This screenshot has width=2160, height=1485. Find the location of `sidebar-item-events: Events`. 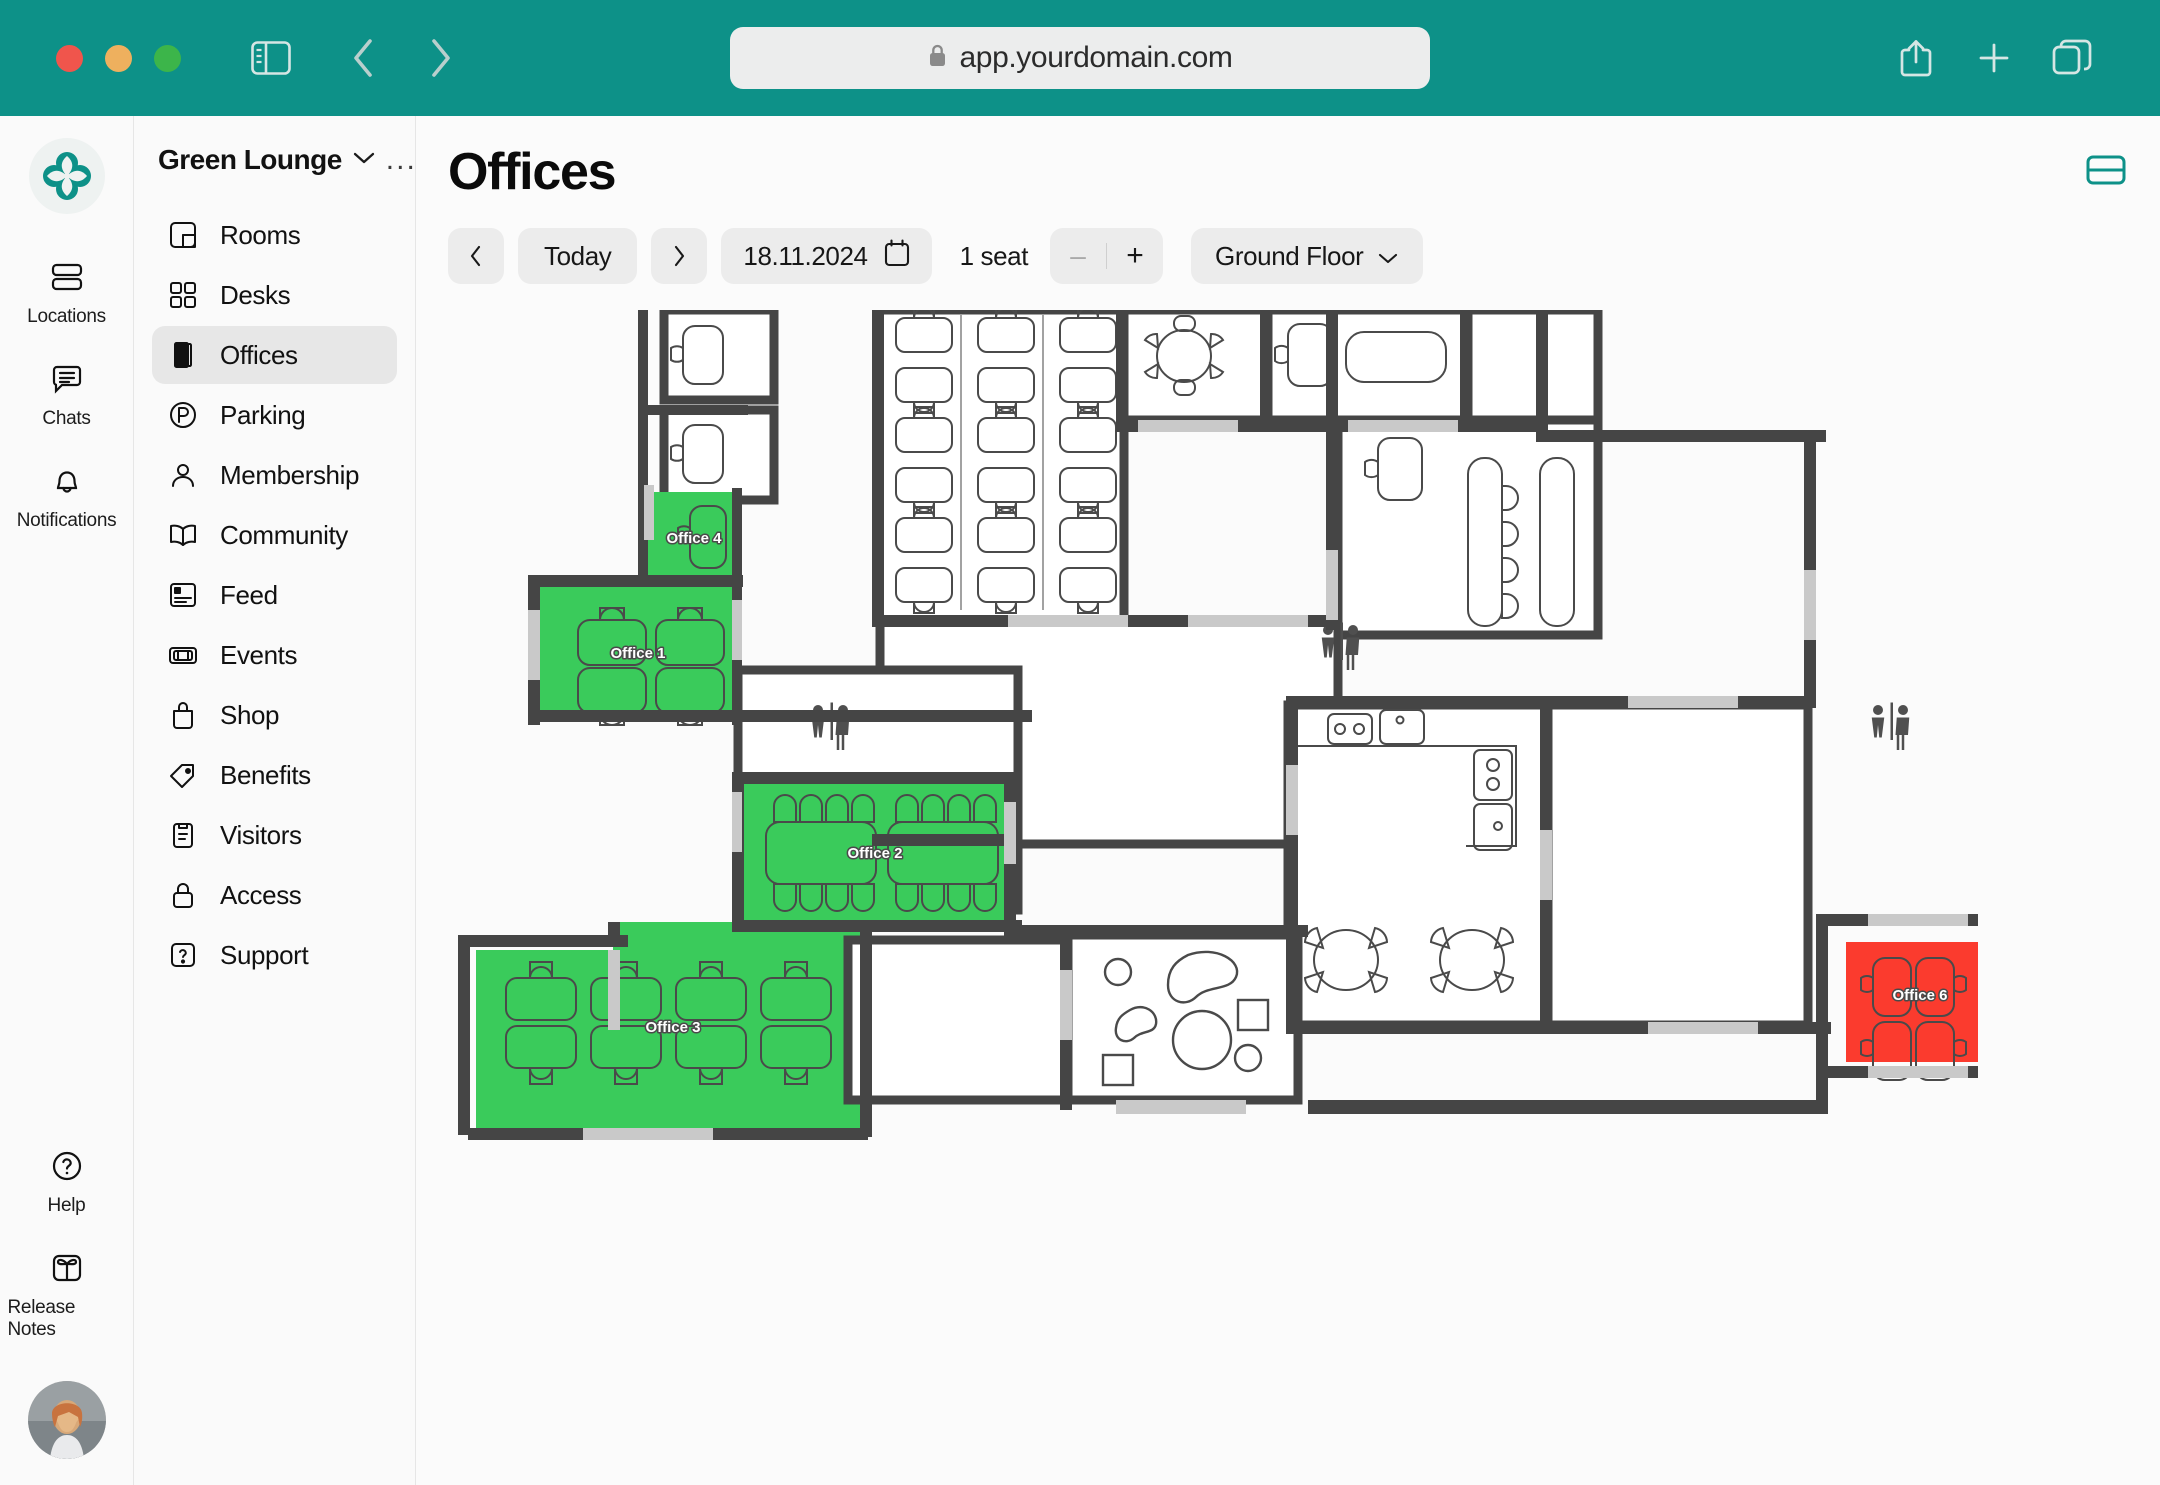

sidebar-item-events: Events is located at coordinates (274, 655).